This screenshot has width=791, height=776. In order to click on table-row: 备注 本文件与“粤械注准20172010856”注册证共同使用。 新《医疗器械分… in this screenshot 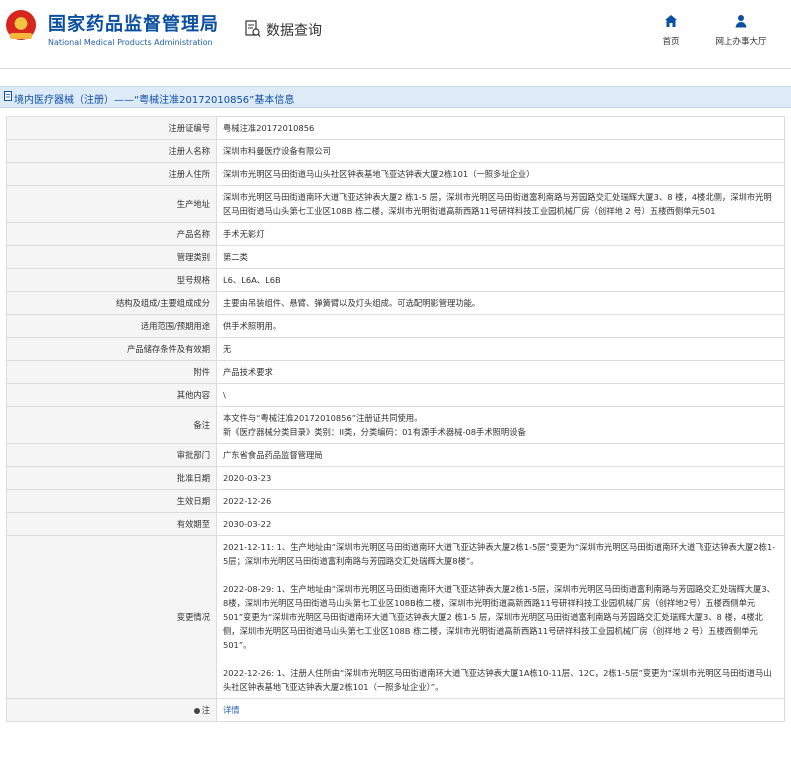, I will do `click(395, 425)`.